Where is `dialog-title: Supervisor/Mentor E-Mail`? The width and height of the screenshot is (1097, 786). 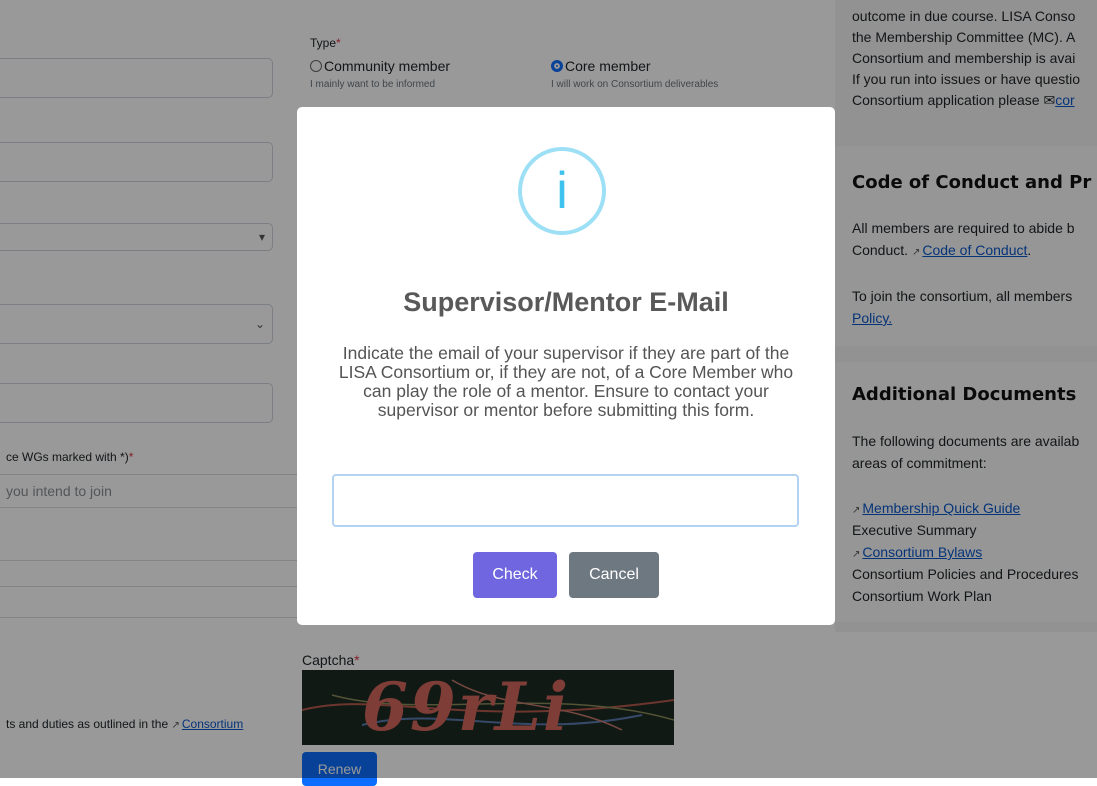 dialog-title: Supervisor/Mentor E-Mail is located at coordinates (566, 302).